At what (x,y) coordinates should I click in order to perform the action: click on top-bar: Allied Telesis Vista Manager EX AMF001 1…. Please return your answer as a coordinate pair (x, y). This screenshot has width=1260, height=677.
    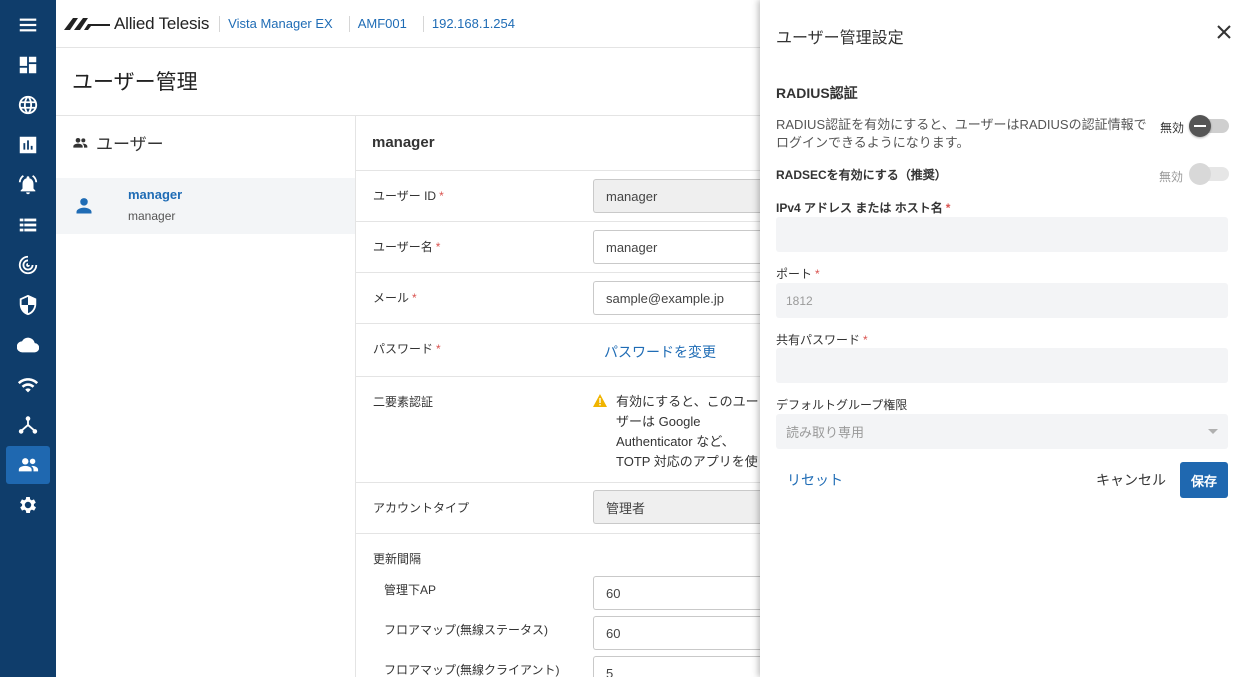
    Looking at the image, I should click on (408, 24).